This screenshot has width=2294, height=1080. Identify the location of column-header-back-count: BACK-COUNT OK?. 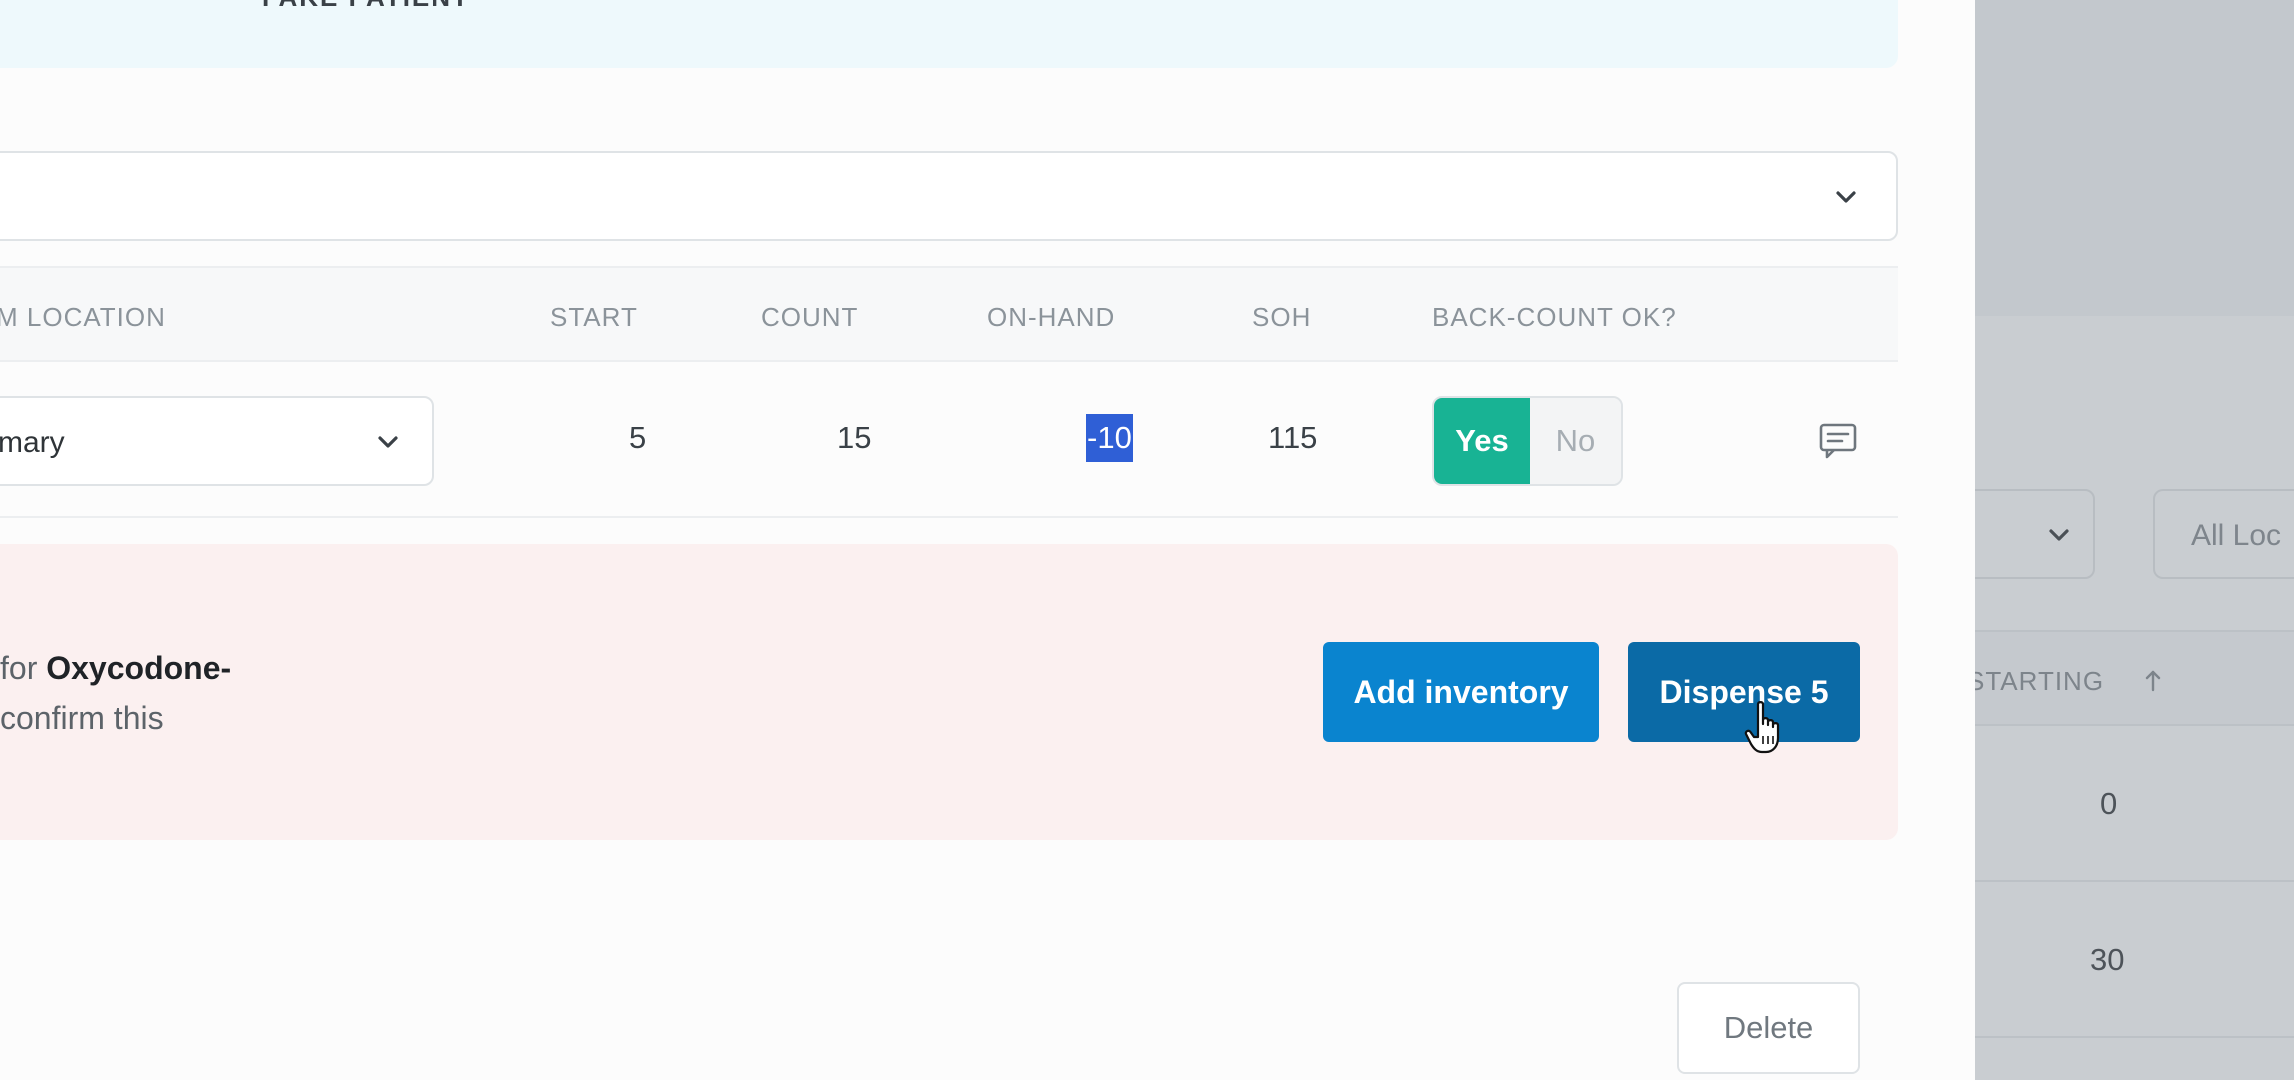
(1554, 317).